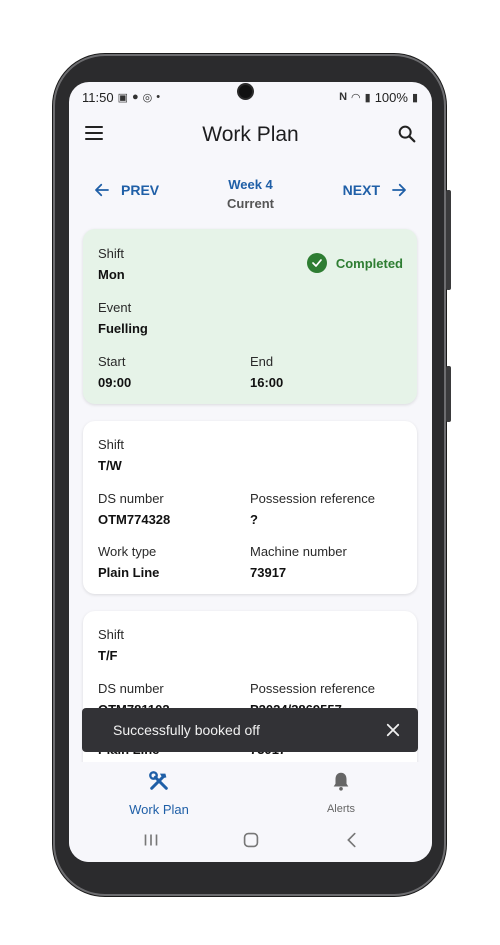 This screenshot has width=500, height=945. What do you see at coordinates (352, 840) in the screenshot?
I see `back-icon` at bounding box center [352, 840].